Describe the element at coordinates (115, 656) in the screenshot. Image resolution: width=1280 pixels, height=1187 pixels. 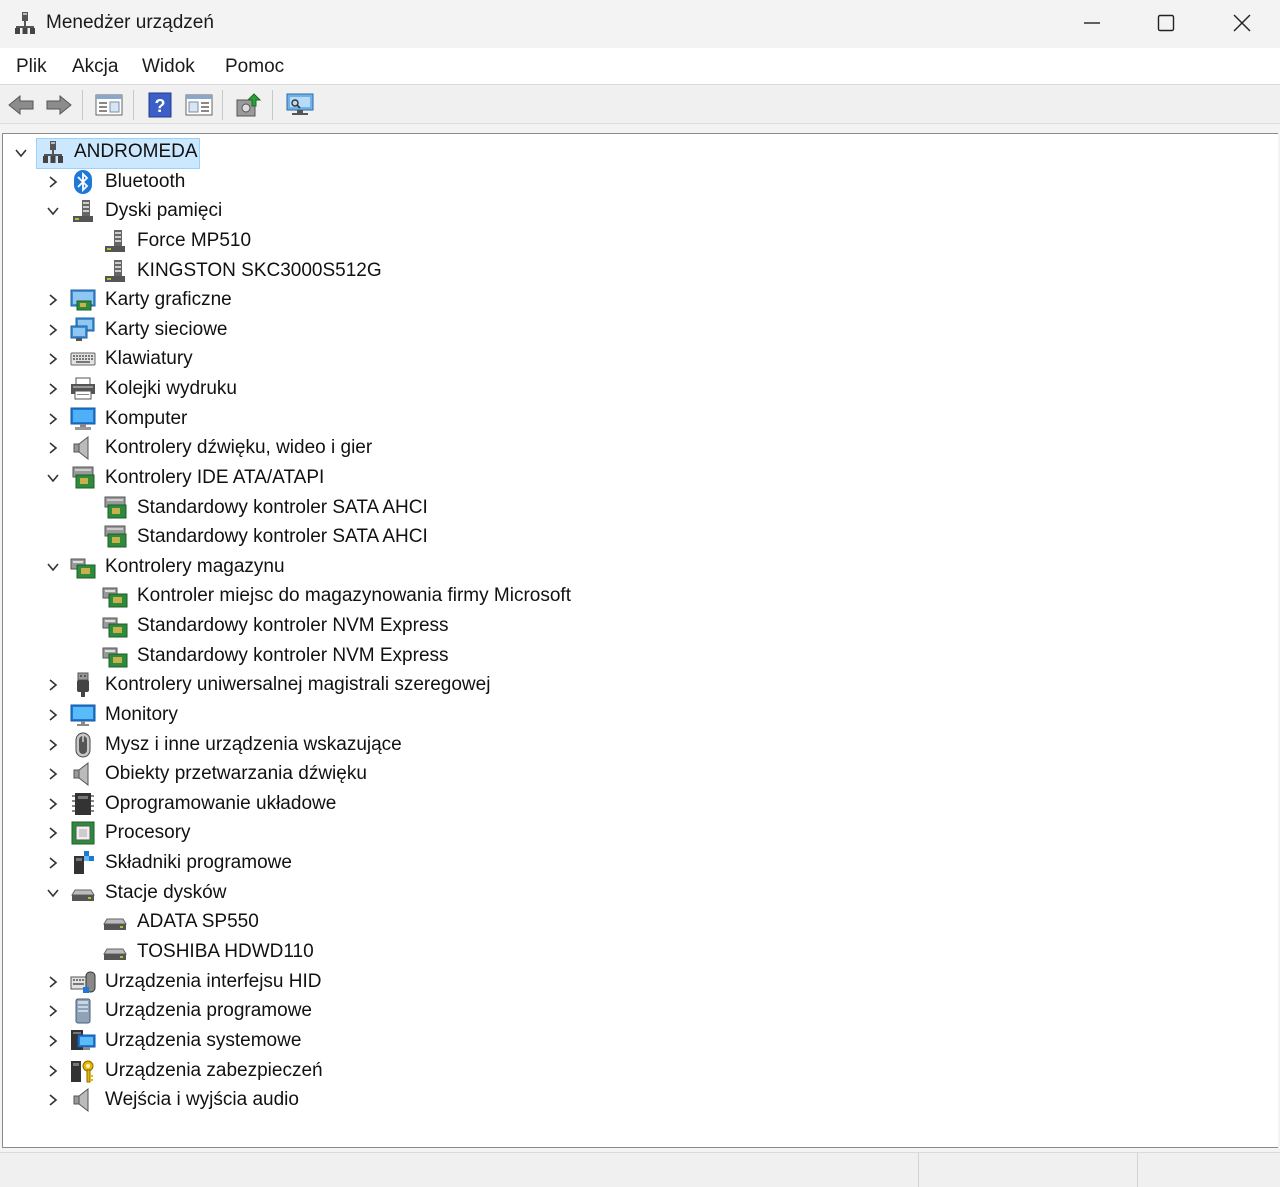
I see `storage-controller-icon` at that location.